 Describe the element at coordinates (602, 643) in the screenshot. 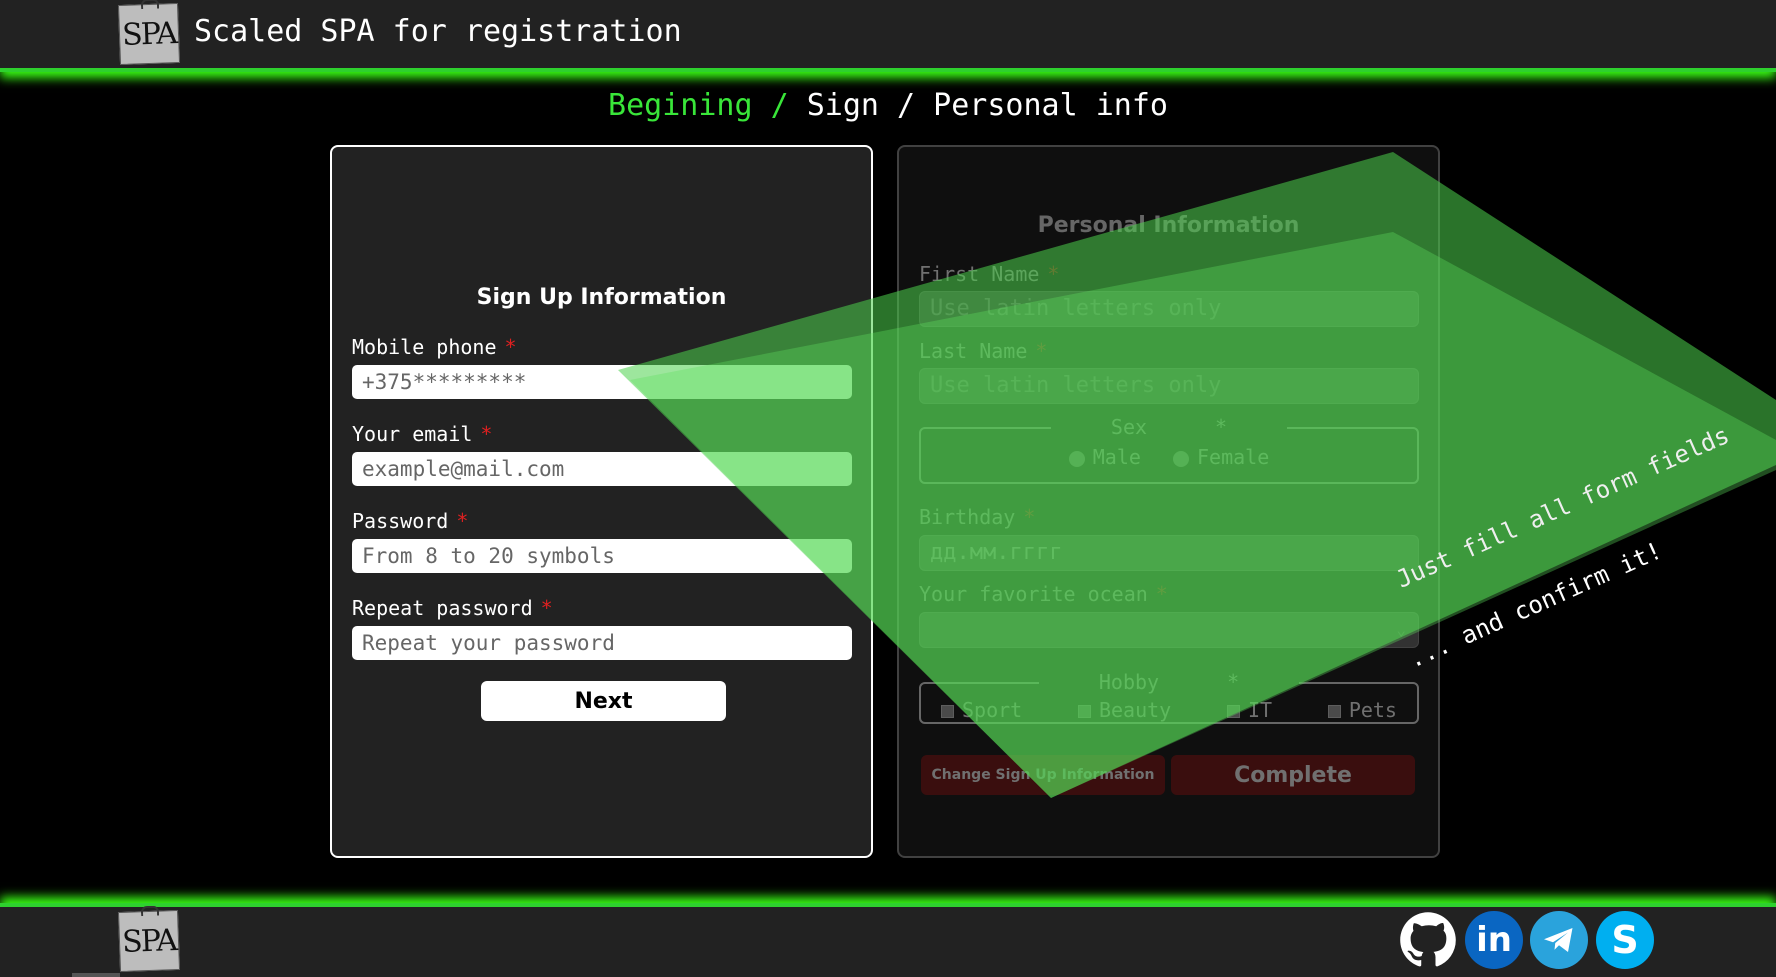

I see `repeat-password-input` at that location.